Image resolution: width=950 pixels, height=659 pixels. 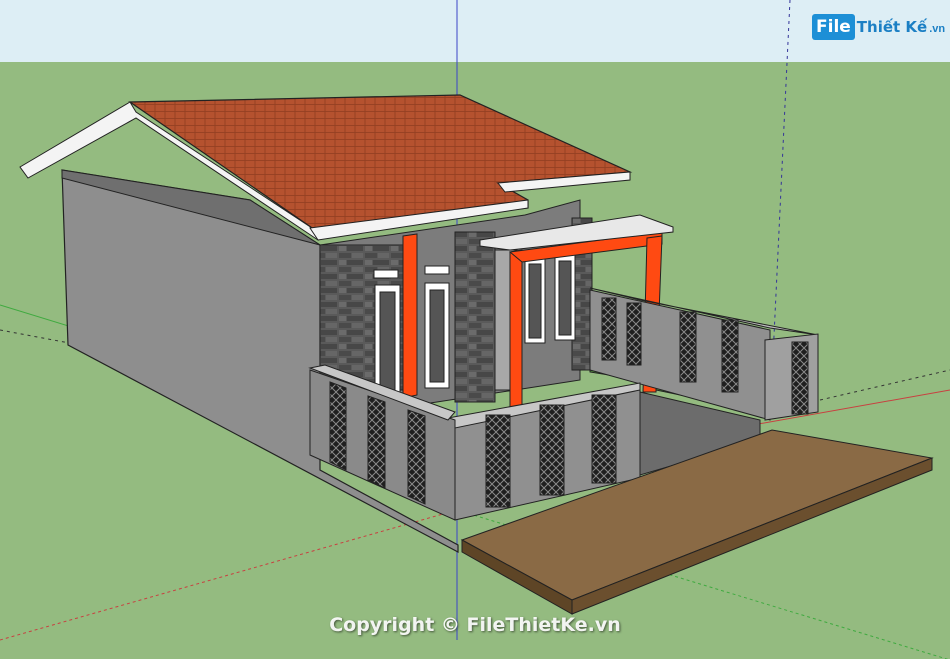 I want to click on vent-middle, so click(x=437, y=270).